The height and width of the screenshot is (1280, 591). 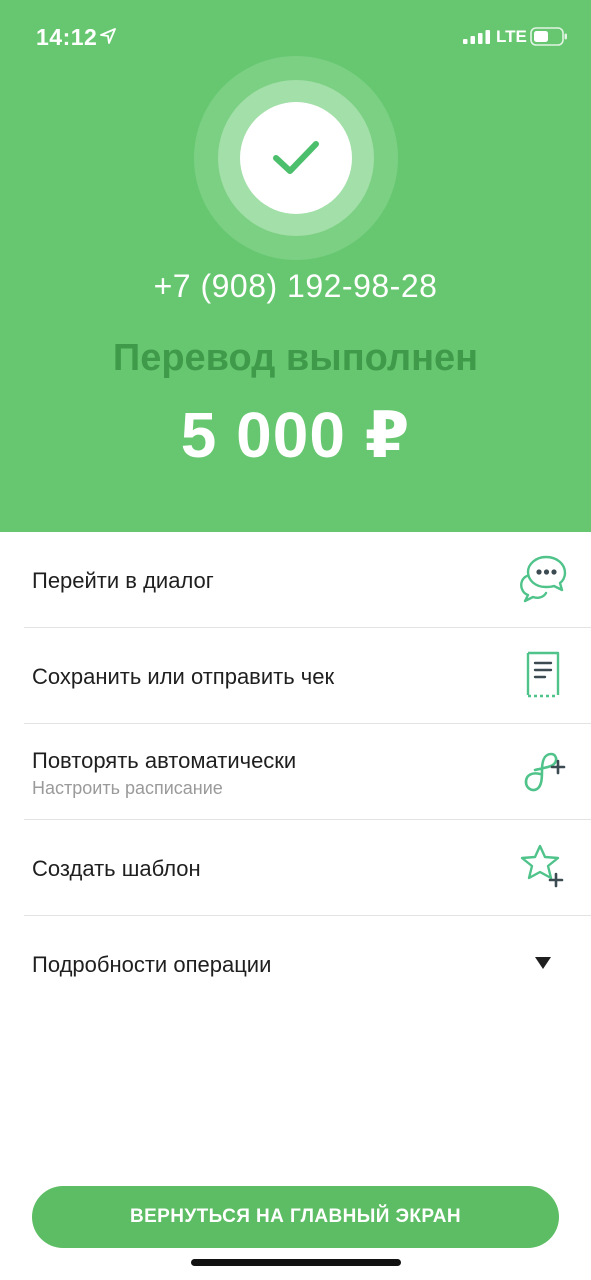 I want to click on action-create-template: Создать шаблон, so click(x=307, y=868).